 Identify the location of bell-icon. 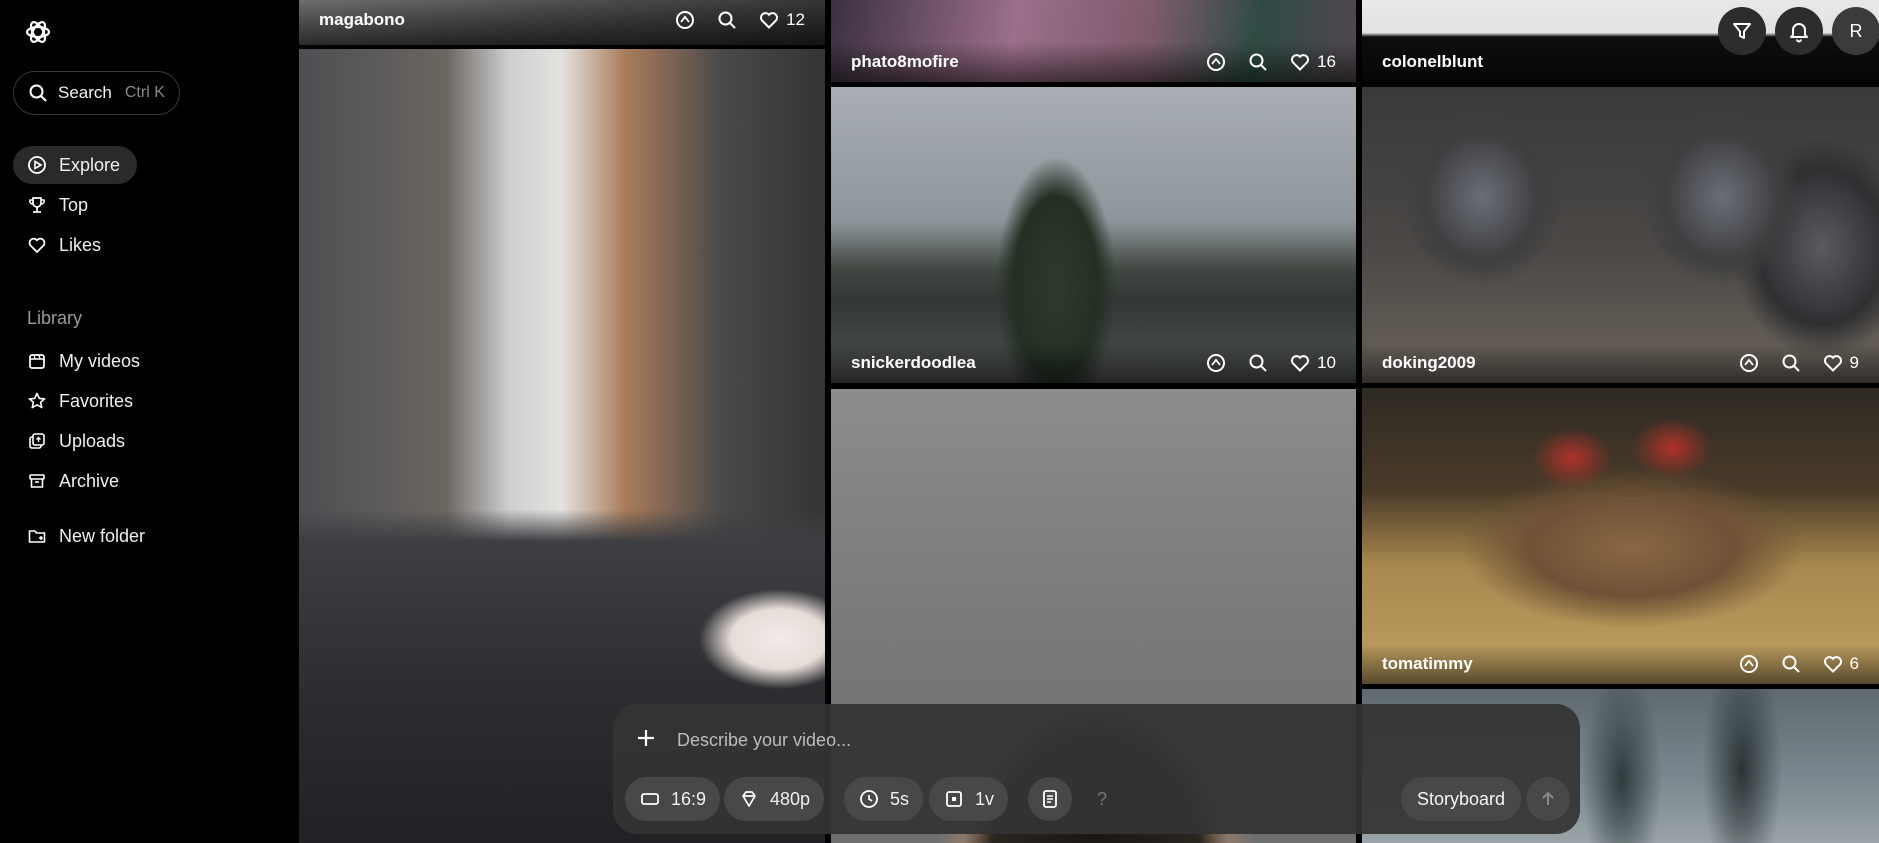
(1799, 33).